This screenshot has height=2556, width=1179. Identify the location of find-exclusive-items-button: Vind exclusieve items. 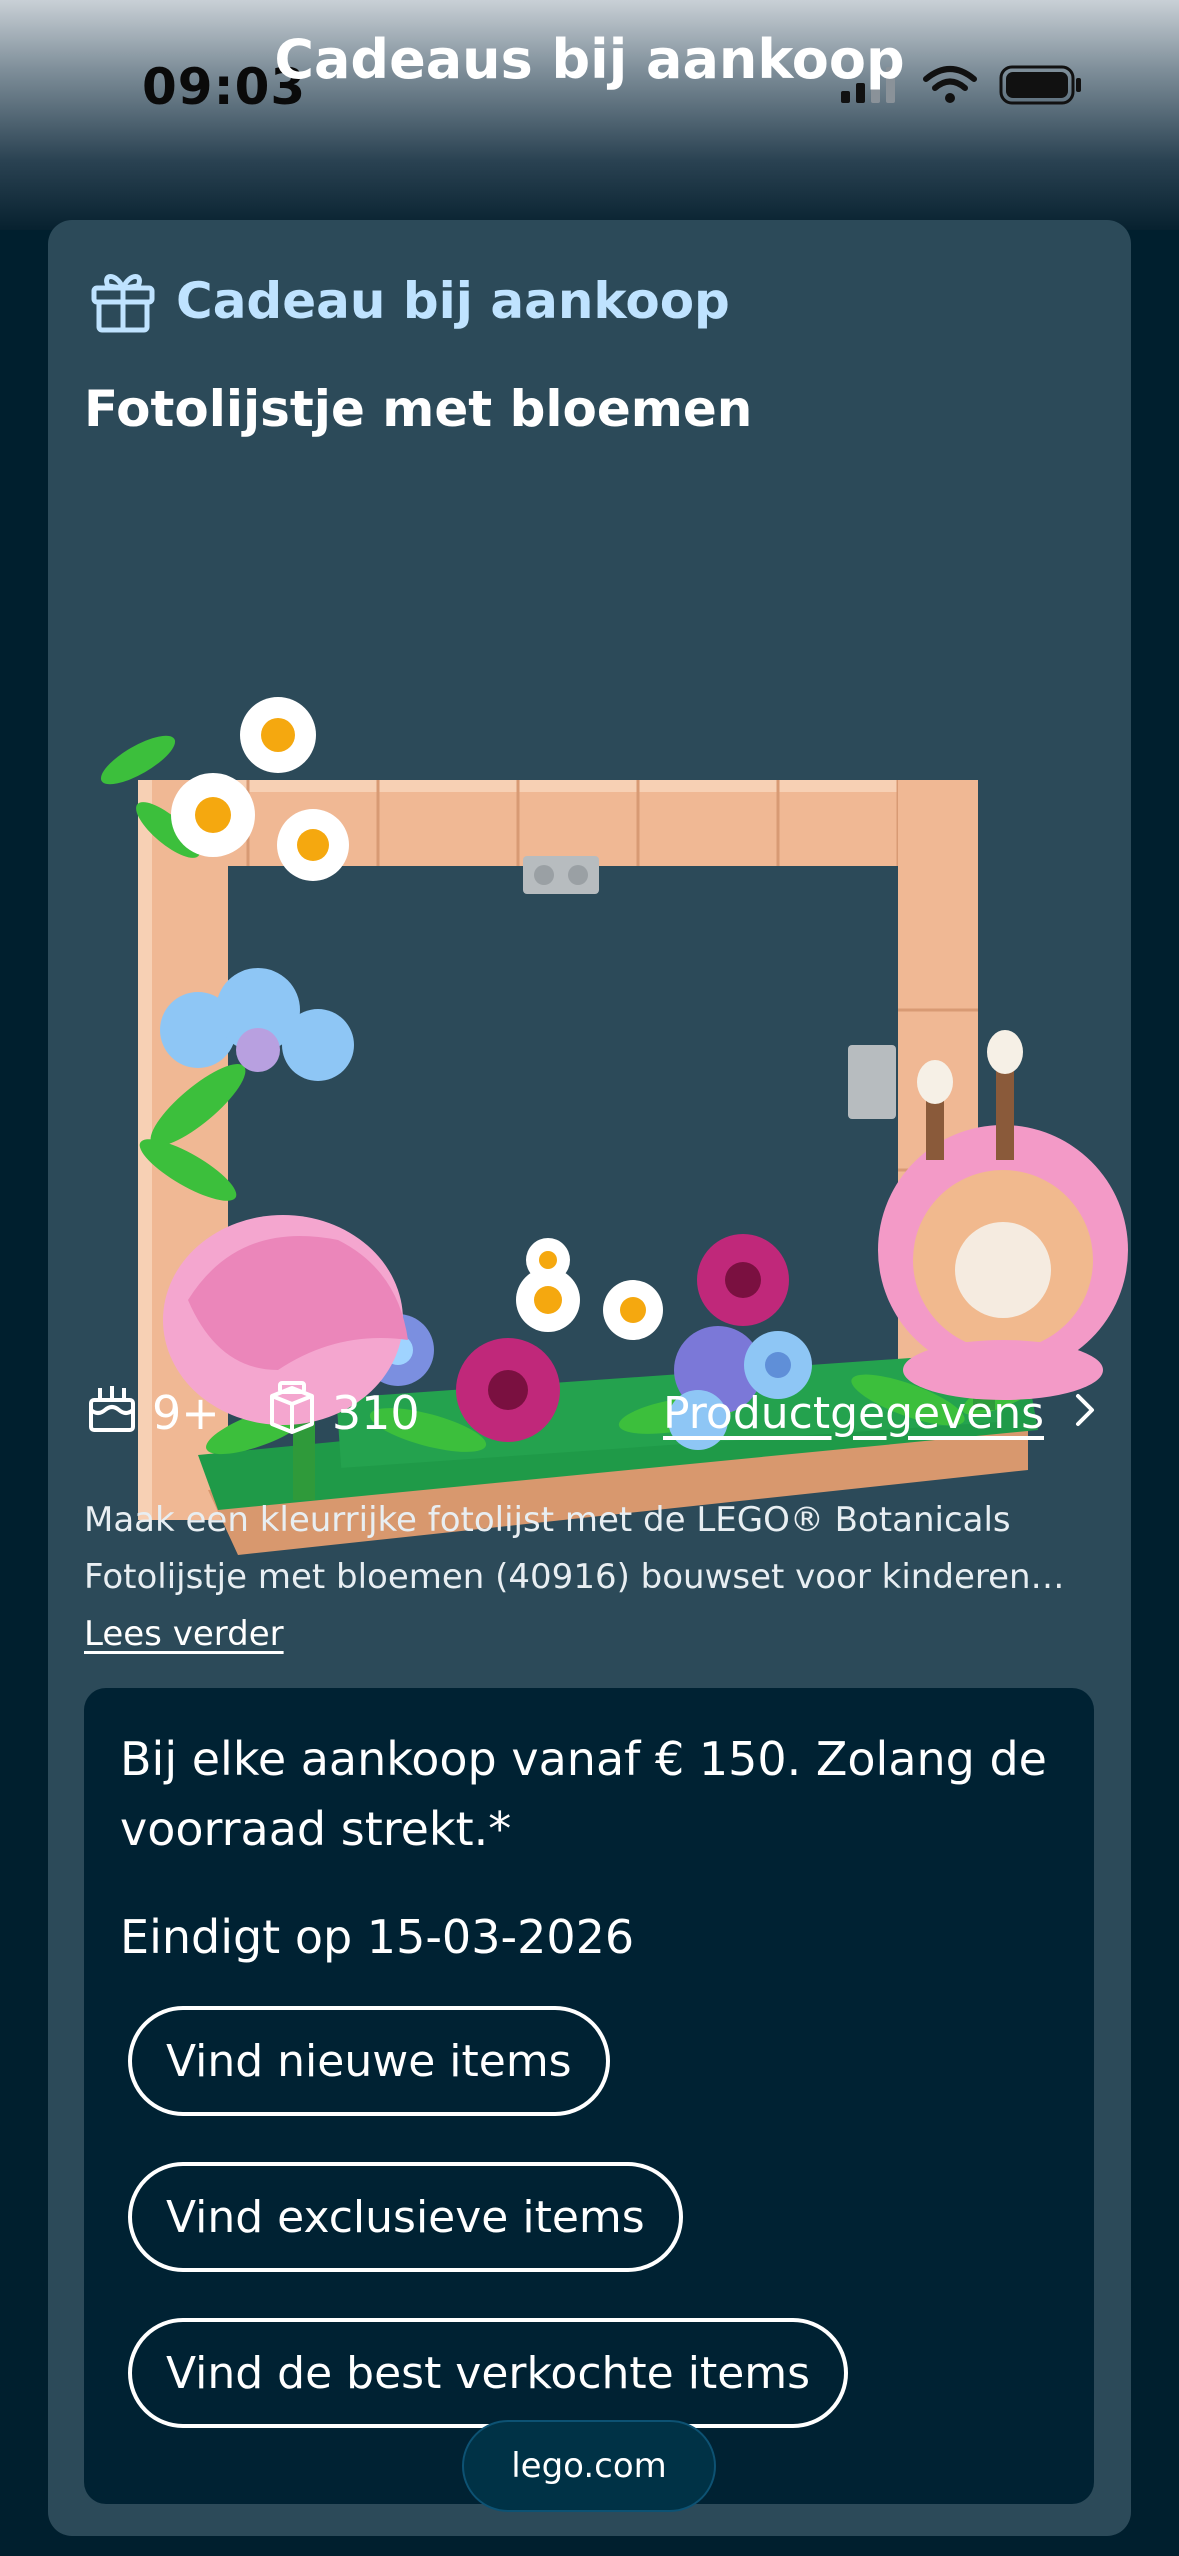
(405, 2217).